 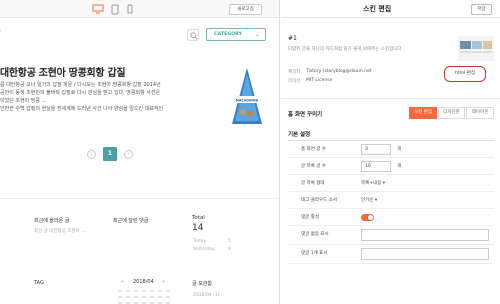 I want to click on setting-label: 댓글 없음 표시, so click(x=315, y=234).